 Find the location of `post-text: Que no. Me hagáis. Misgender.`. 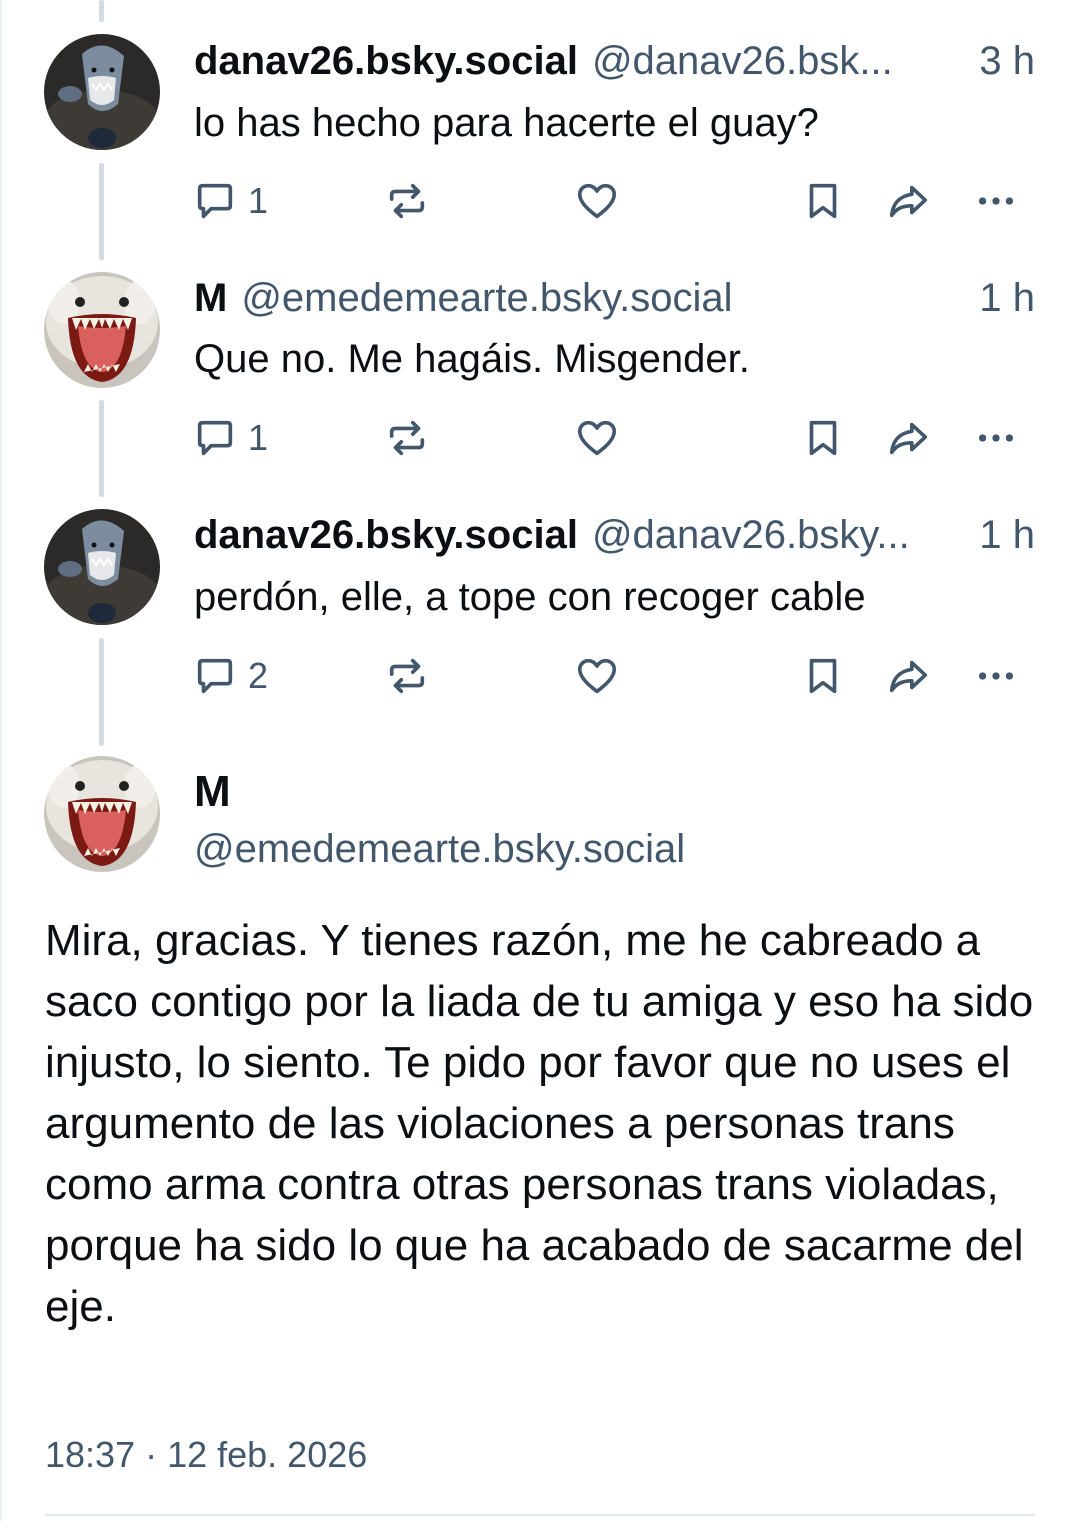

post-text: Que no. Me hagáis. Misgender. is located at coordinates (472, 359).